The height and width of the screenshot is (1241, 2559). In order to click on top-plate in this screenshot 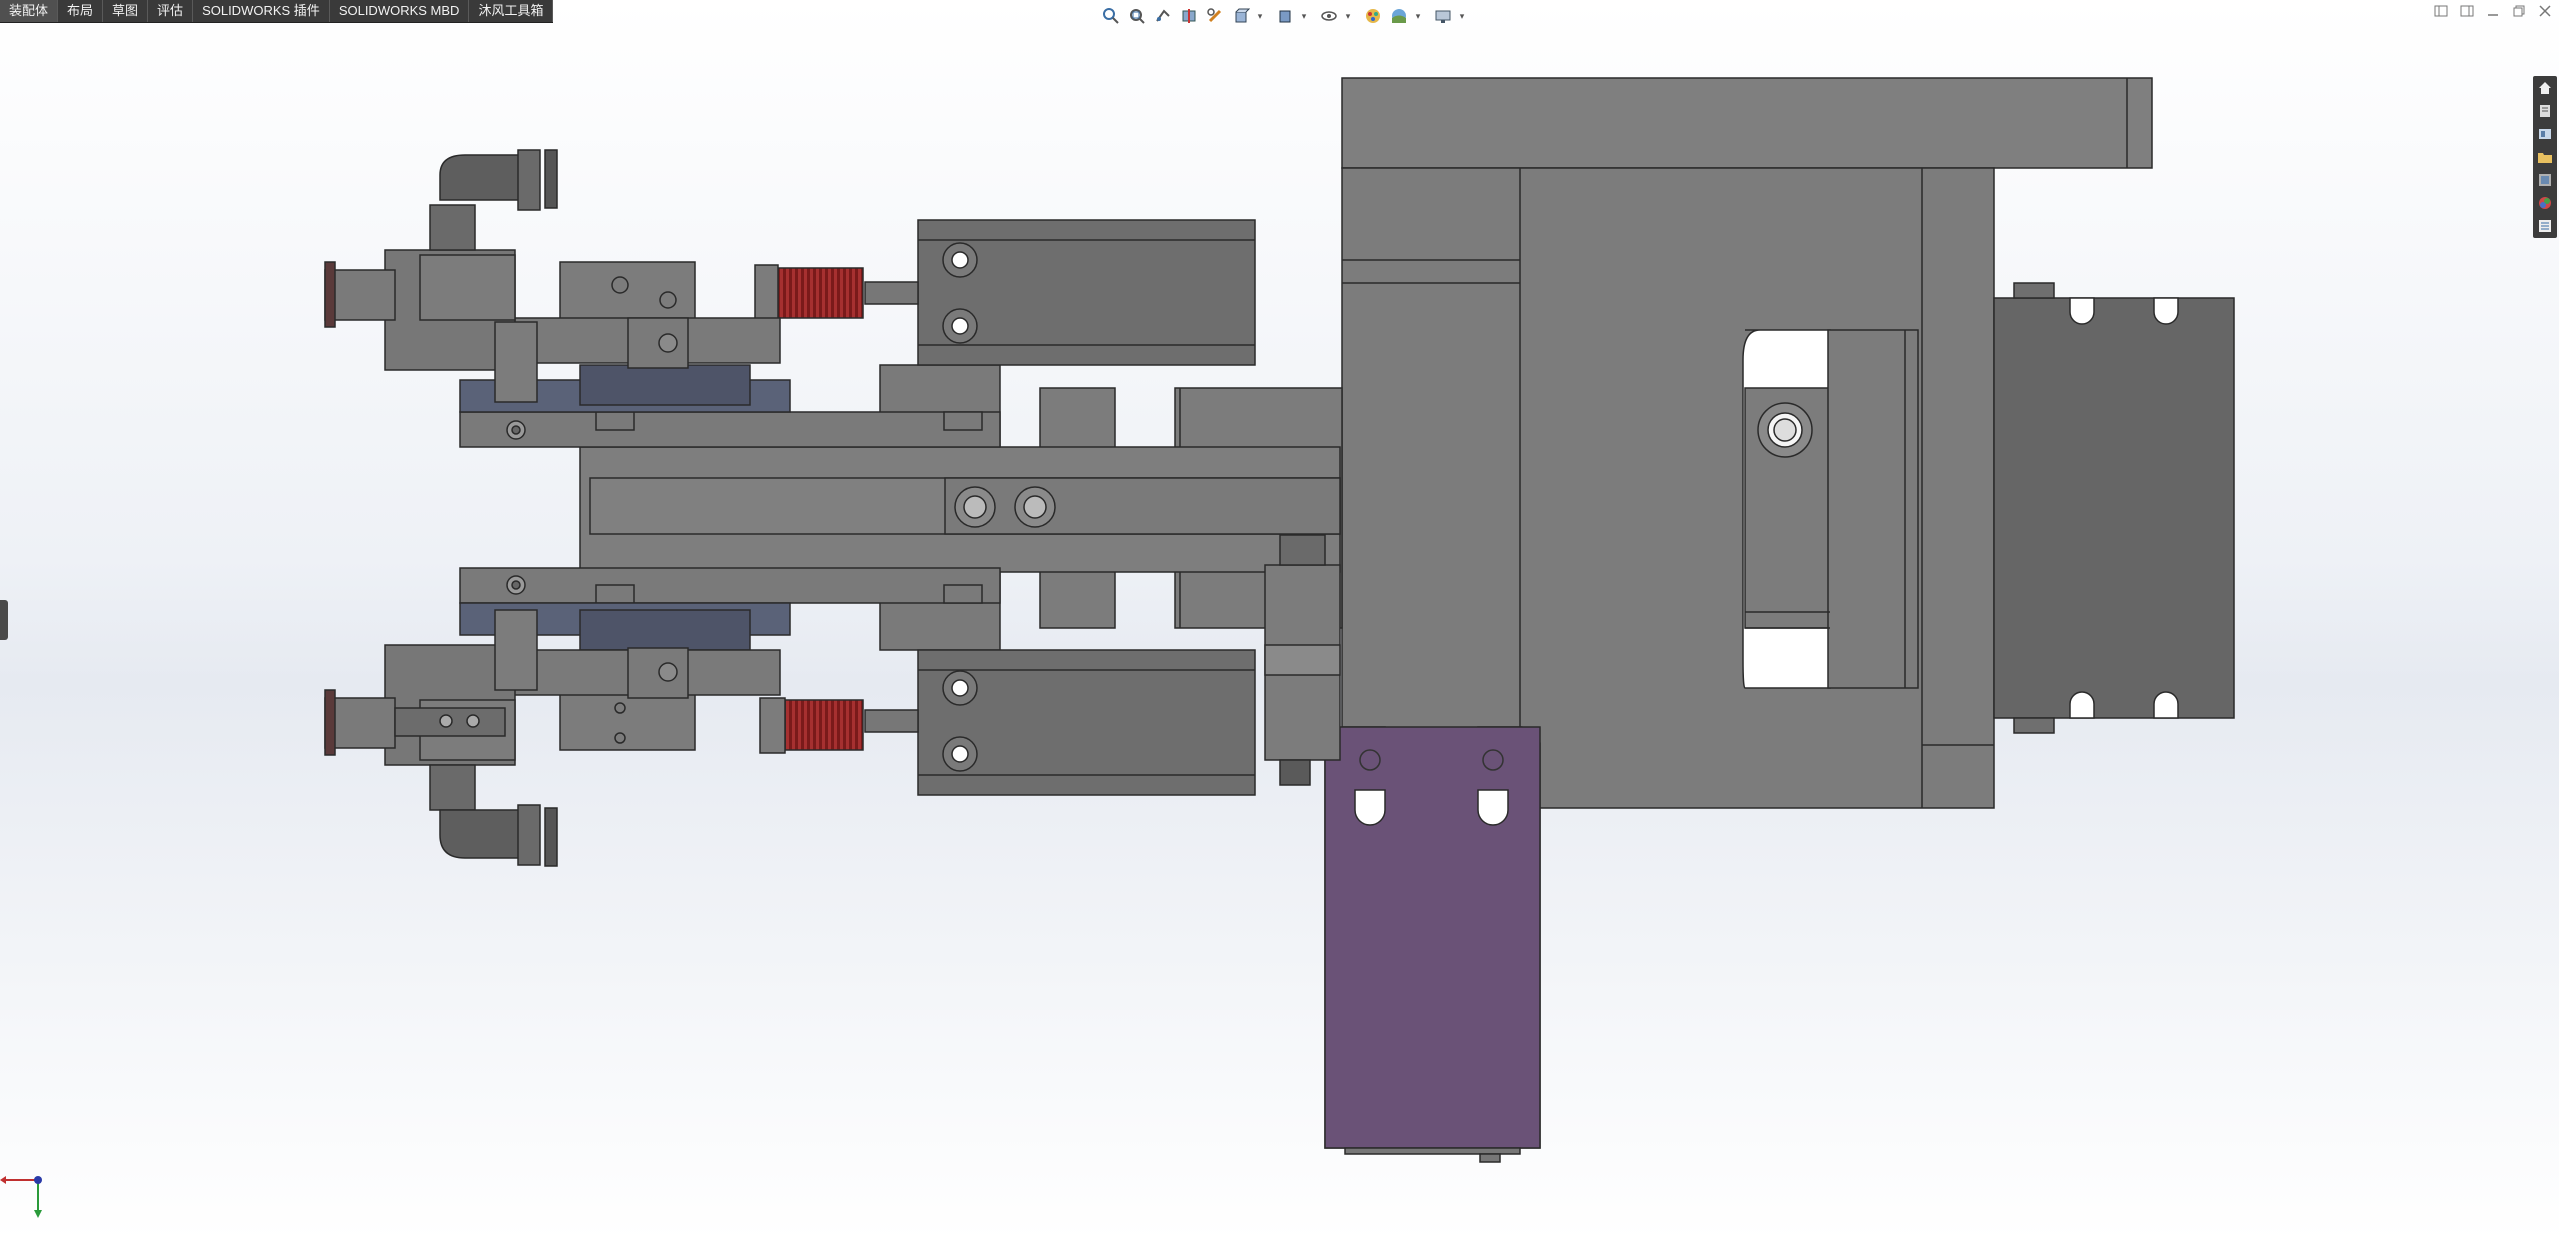, I will do `click(1747, 123)`.